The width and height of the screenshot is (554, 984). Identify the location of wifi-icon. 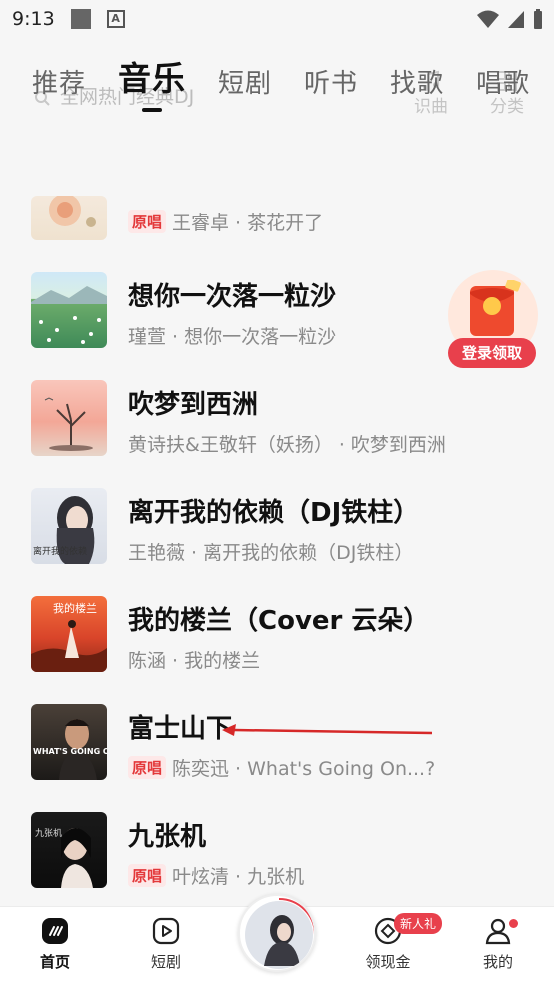
(488, 19).